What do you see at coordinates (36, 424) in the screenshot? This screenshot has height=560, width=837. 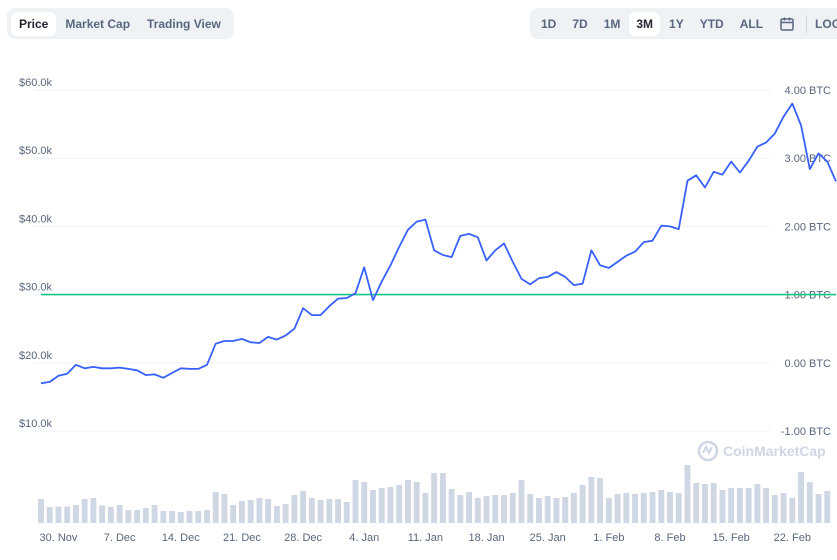 I see `y-left-tick-label: $10.0k` at bounding box center [36, 424].